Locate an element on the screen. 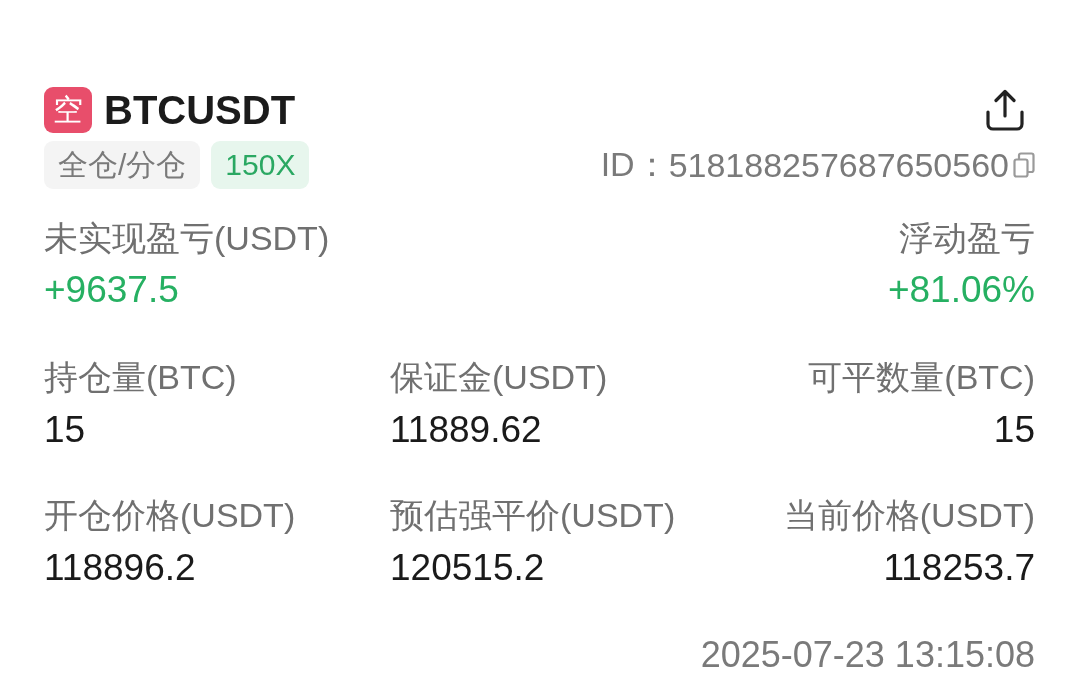 This screenshot has width=1080, height=686. field-label: 当前价格(USDT) is located at coordinates (909, 515).